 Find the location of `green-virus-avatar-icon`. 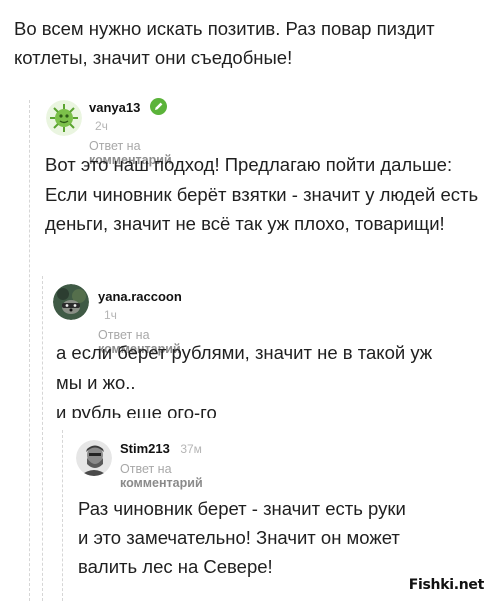

green-virus-avatar-icon is located at coordinates (64, 118).